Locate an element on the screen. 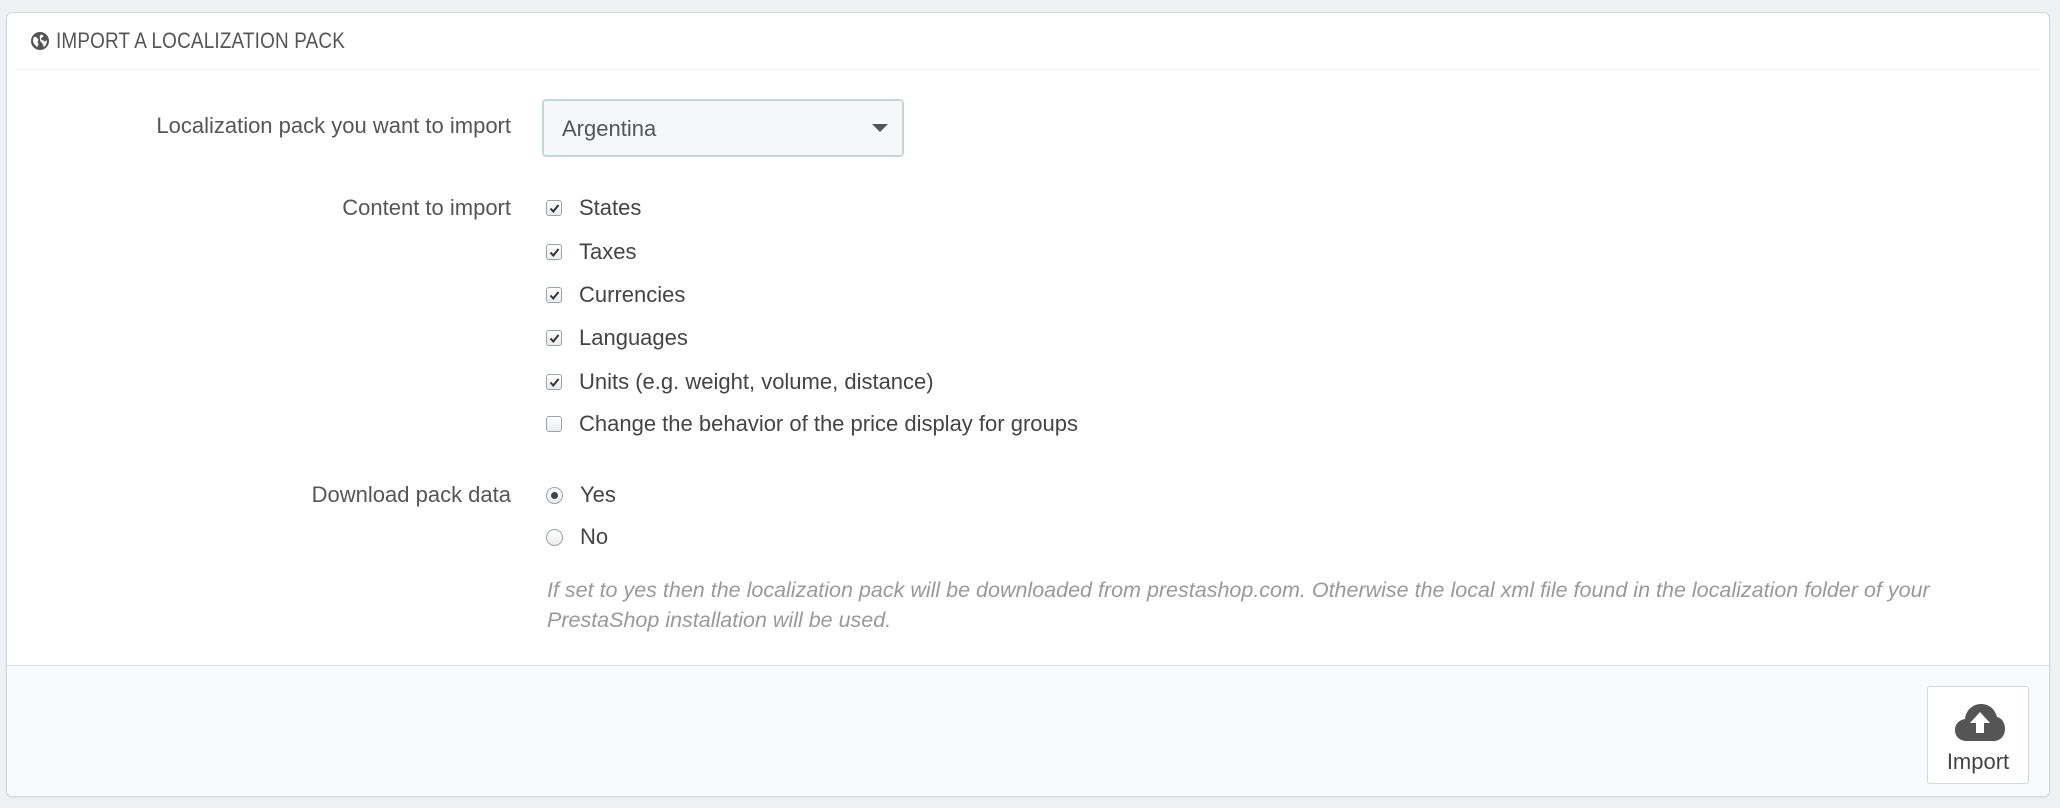 This screenshot has width=2060, height=808. option-languages: Languages is located at coordinates (617, 338).